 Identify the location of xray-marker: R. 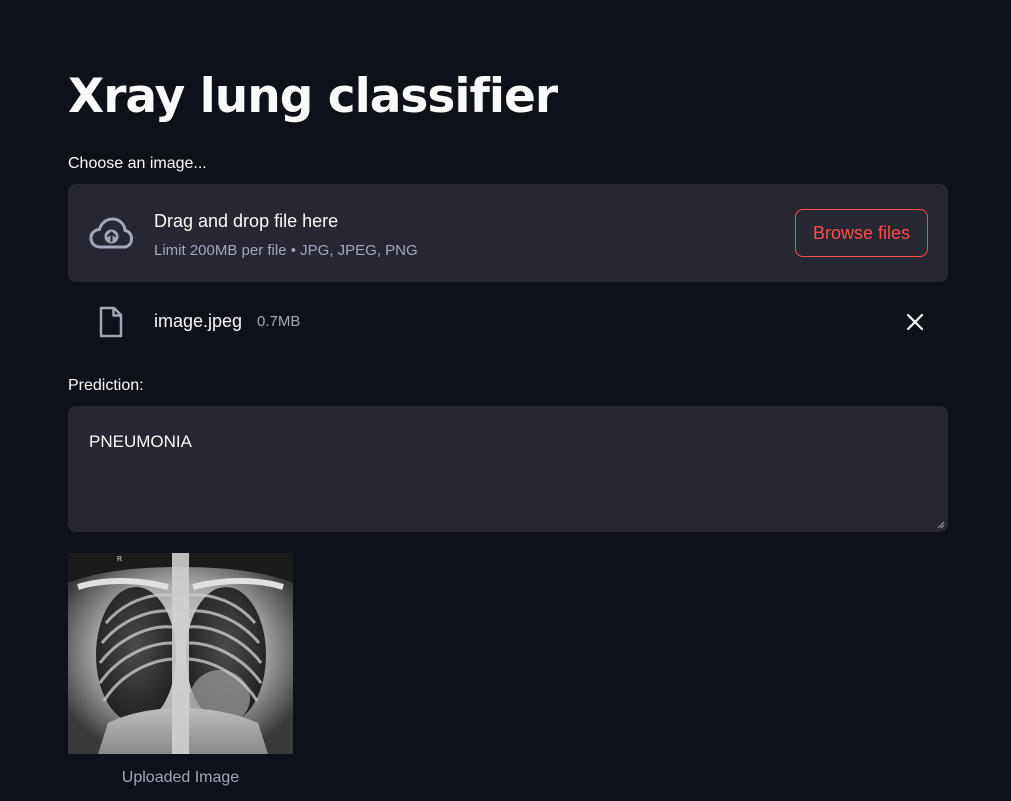
(119, 559).